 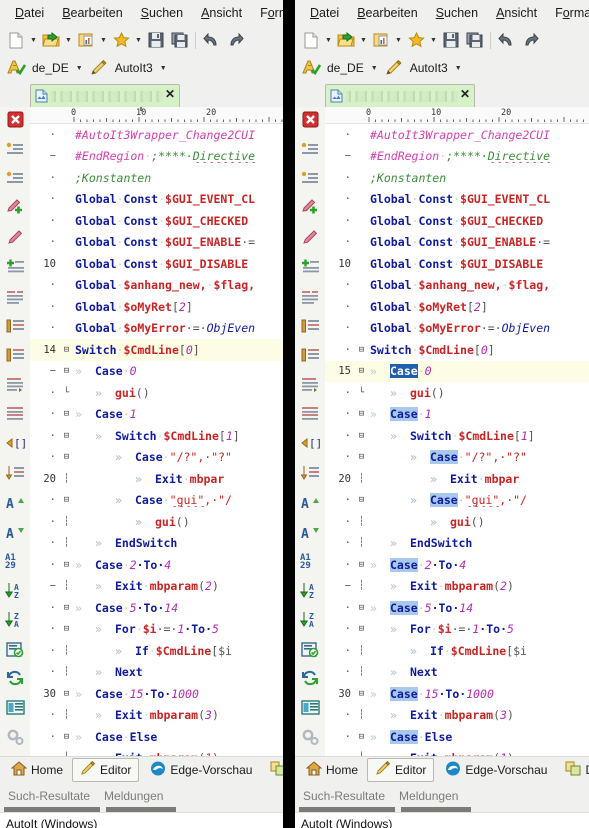 I want to click on code-line: · ⊟» Case·1, so click(x=457, y=415).